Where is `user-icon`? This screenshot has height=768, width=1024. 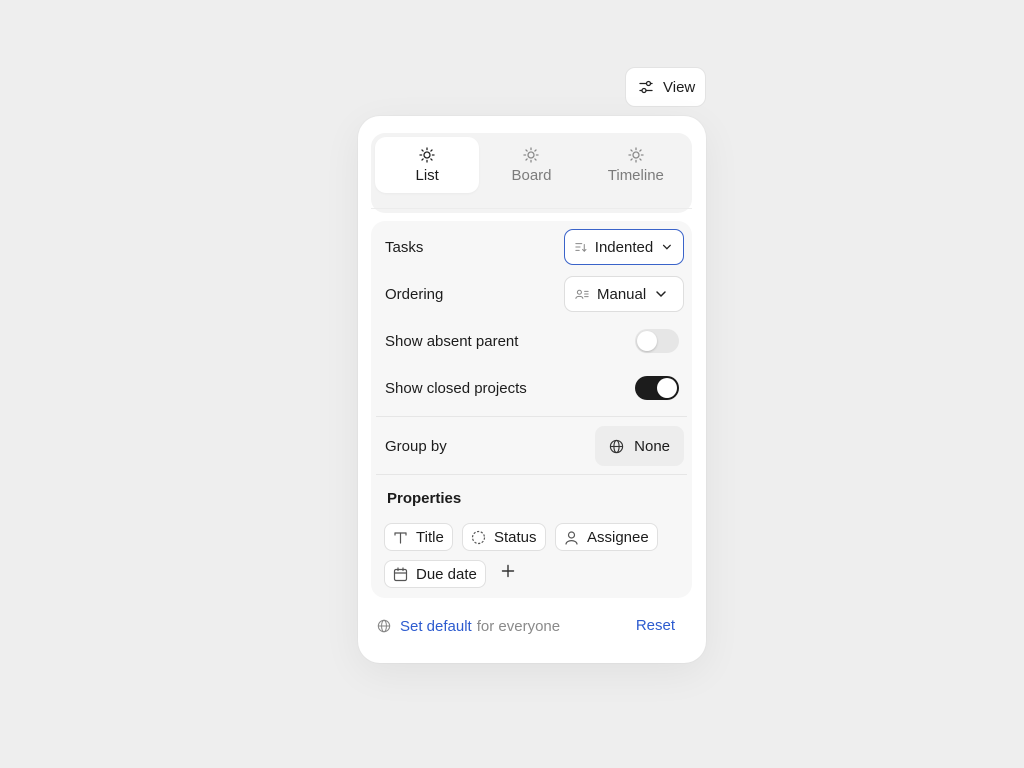
user-icon is located at coordinates (571, 537).